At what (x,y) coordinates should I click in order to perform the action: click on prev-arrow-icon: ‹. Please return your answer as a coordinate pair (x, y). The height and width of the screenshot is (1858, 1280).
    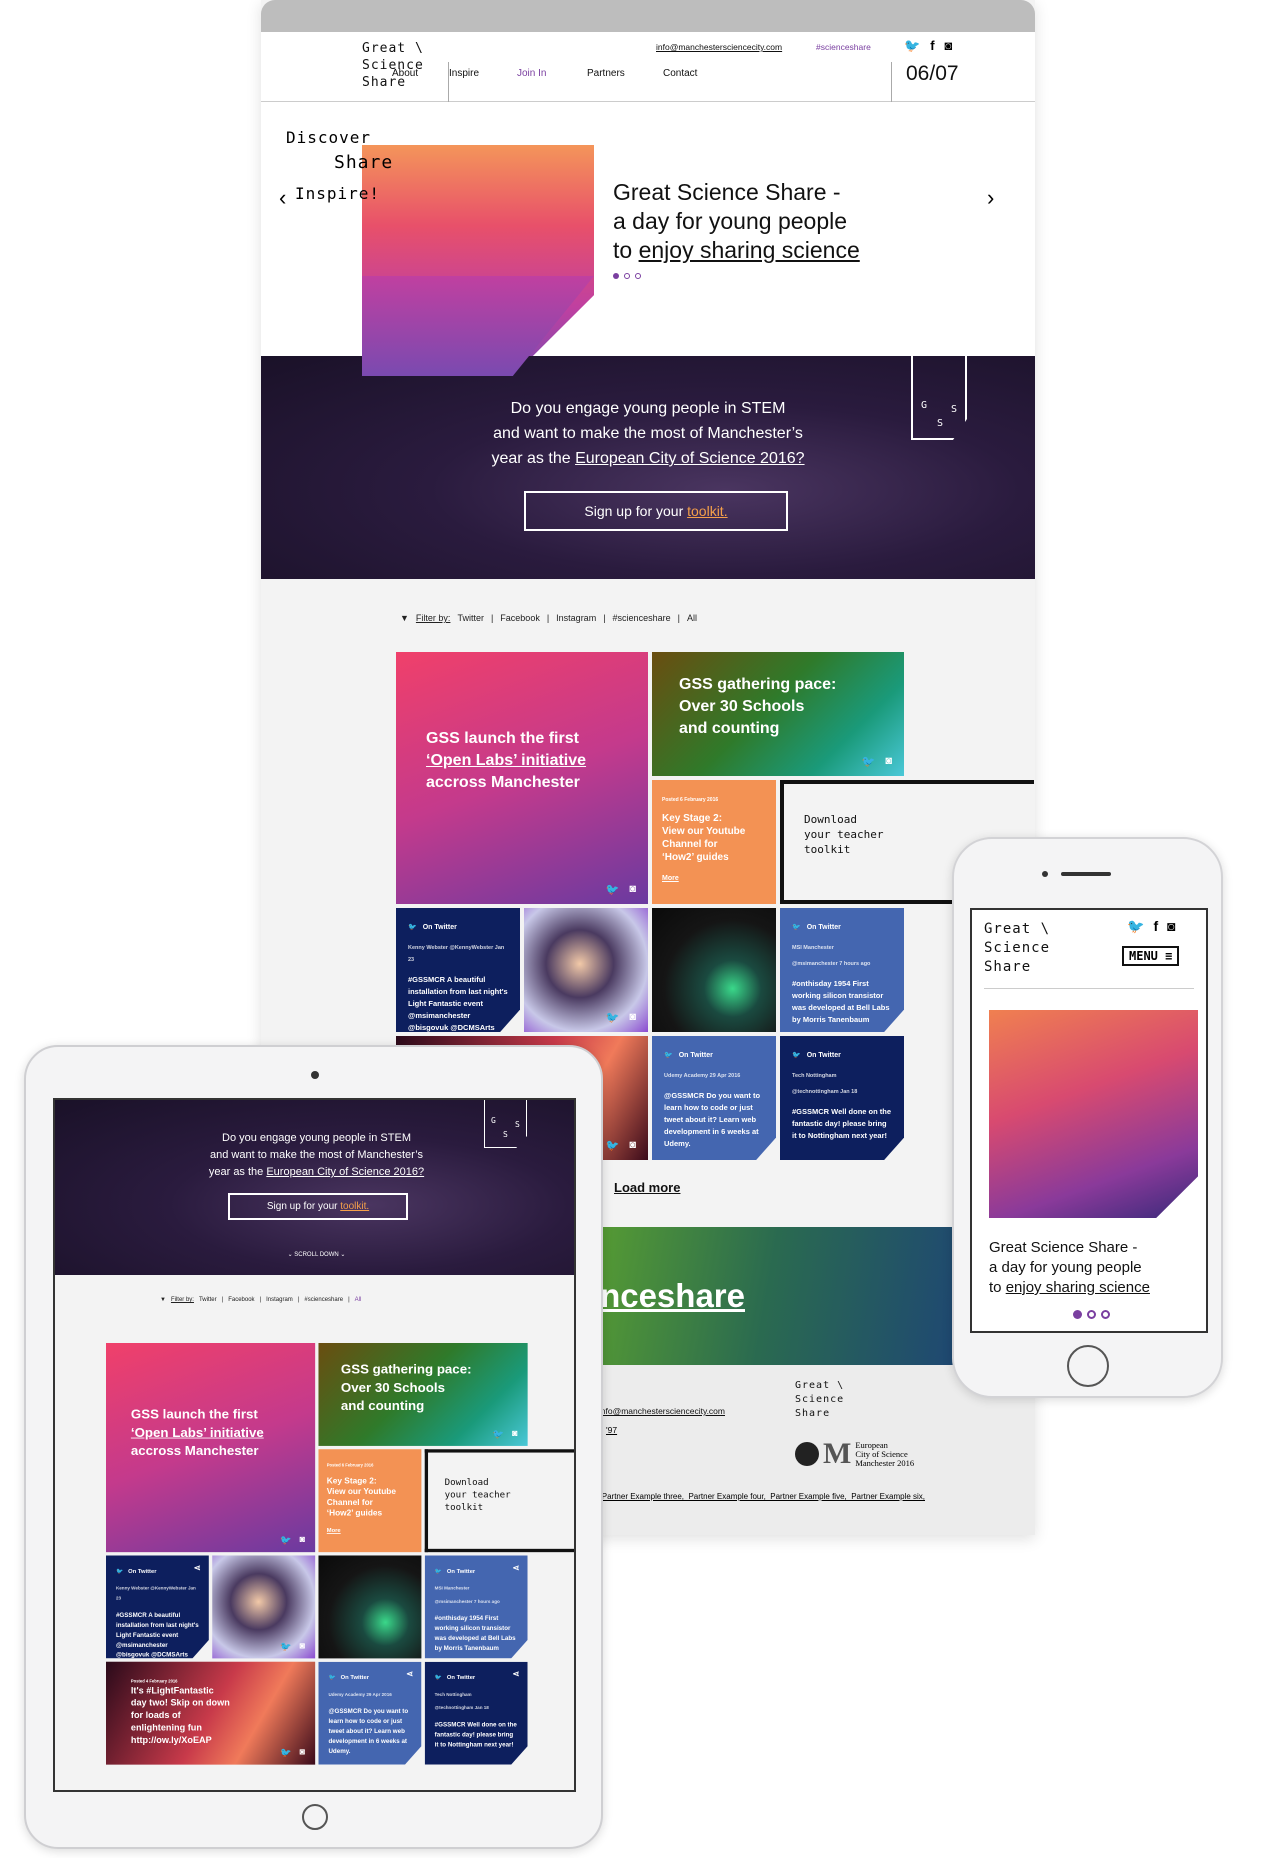
    Looking at the image, I should click on (282, 198).